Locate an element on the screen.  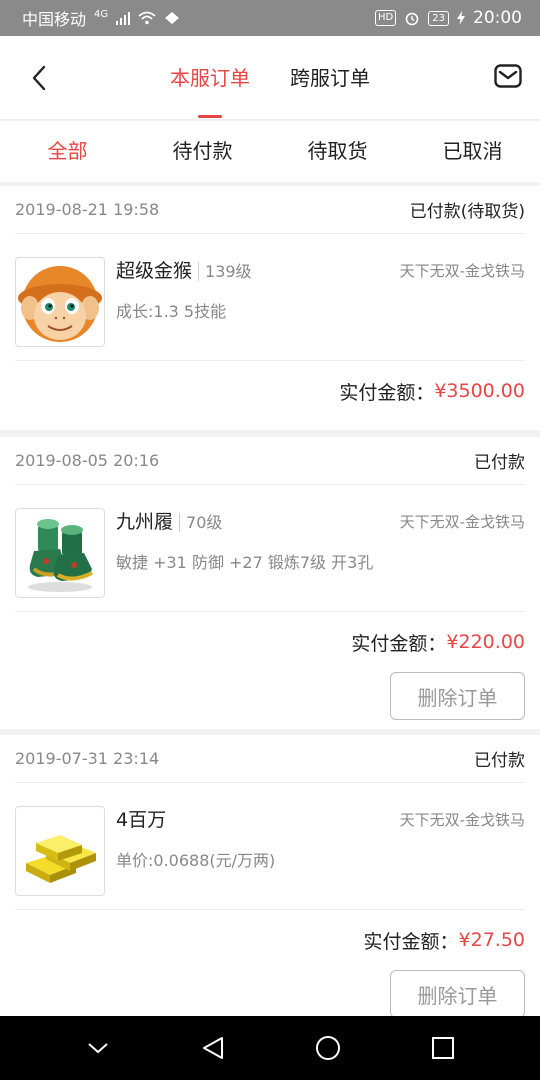
item-name: 4百万 is located at coordinates (141, 820).